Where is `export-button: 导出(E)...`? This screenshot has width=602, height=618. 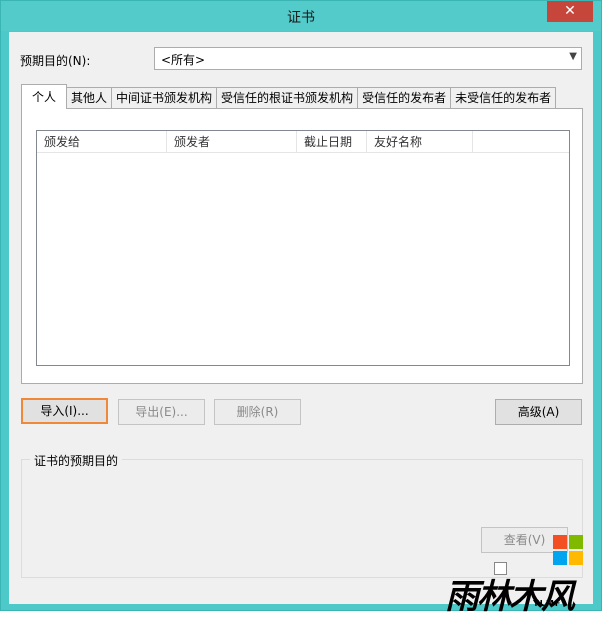
export-button: 导出(E)... is located at coordinates (161, 412).